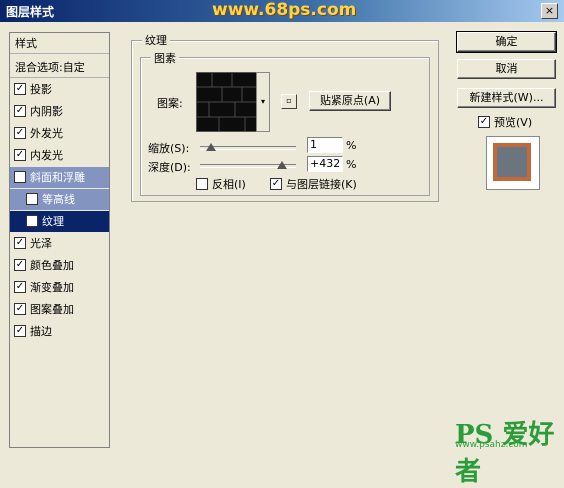 The width and height of the screenshot is (564, 488). I want to click on sidebar-item-color-overlay: ✓ 颜色叠加, so click(59, 265).